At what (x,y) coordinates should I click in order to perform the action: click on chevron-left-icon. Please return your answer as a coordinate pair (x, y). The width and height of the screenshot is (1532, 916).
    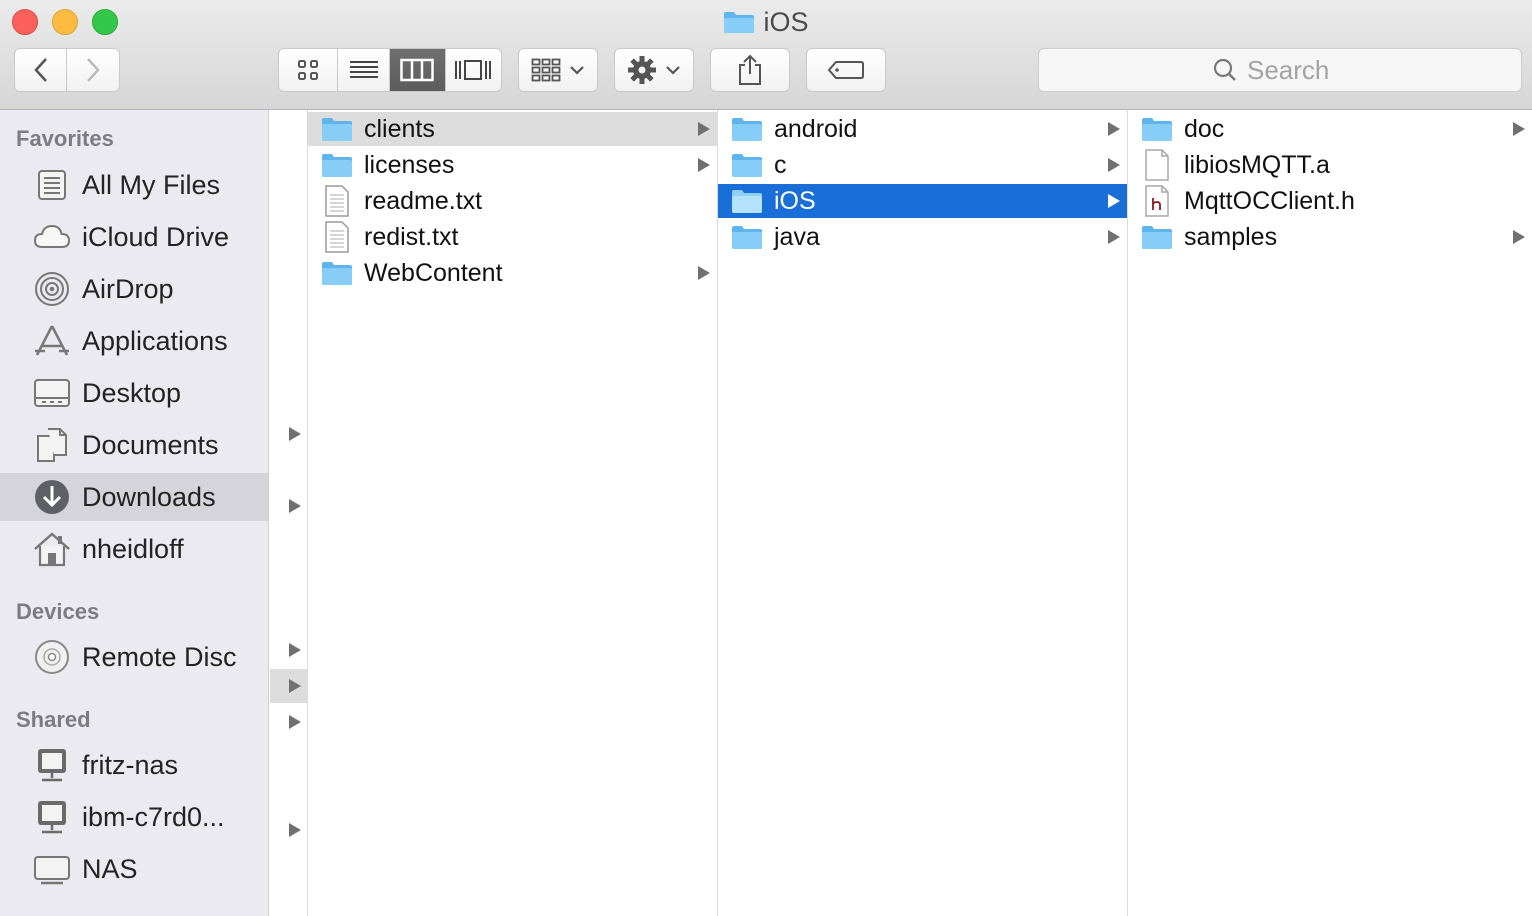
    Looking at the image, I should click on (40, 70).